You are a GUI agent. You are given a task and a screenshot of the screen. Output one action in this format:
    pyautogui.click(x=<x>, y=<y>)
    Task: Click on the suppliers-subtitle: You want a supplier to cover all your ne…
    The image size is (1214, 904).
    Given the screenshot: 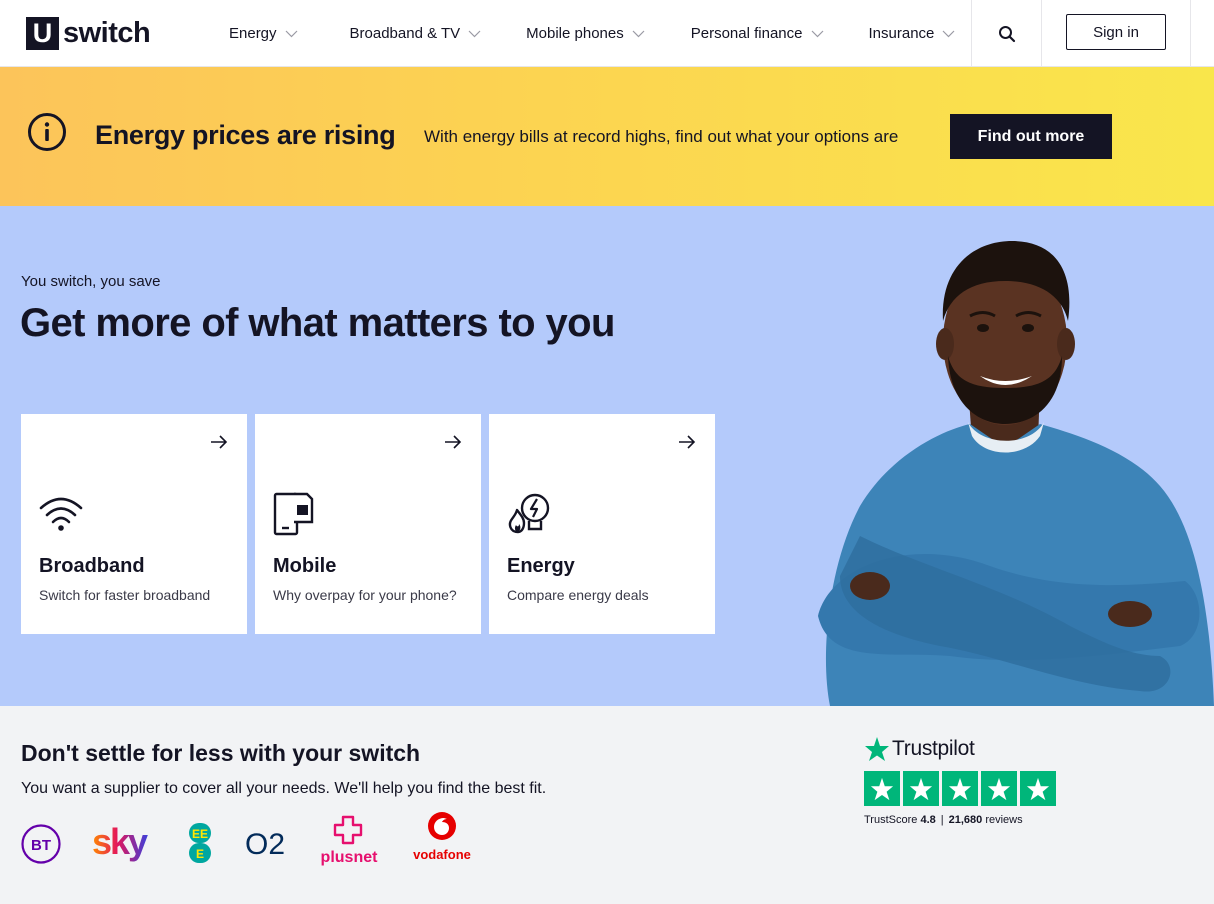 What is the action you would take?
    pyautogui.click(x=284, y=788)
    